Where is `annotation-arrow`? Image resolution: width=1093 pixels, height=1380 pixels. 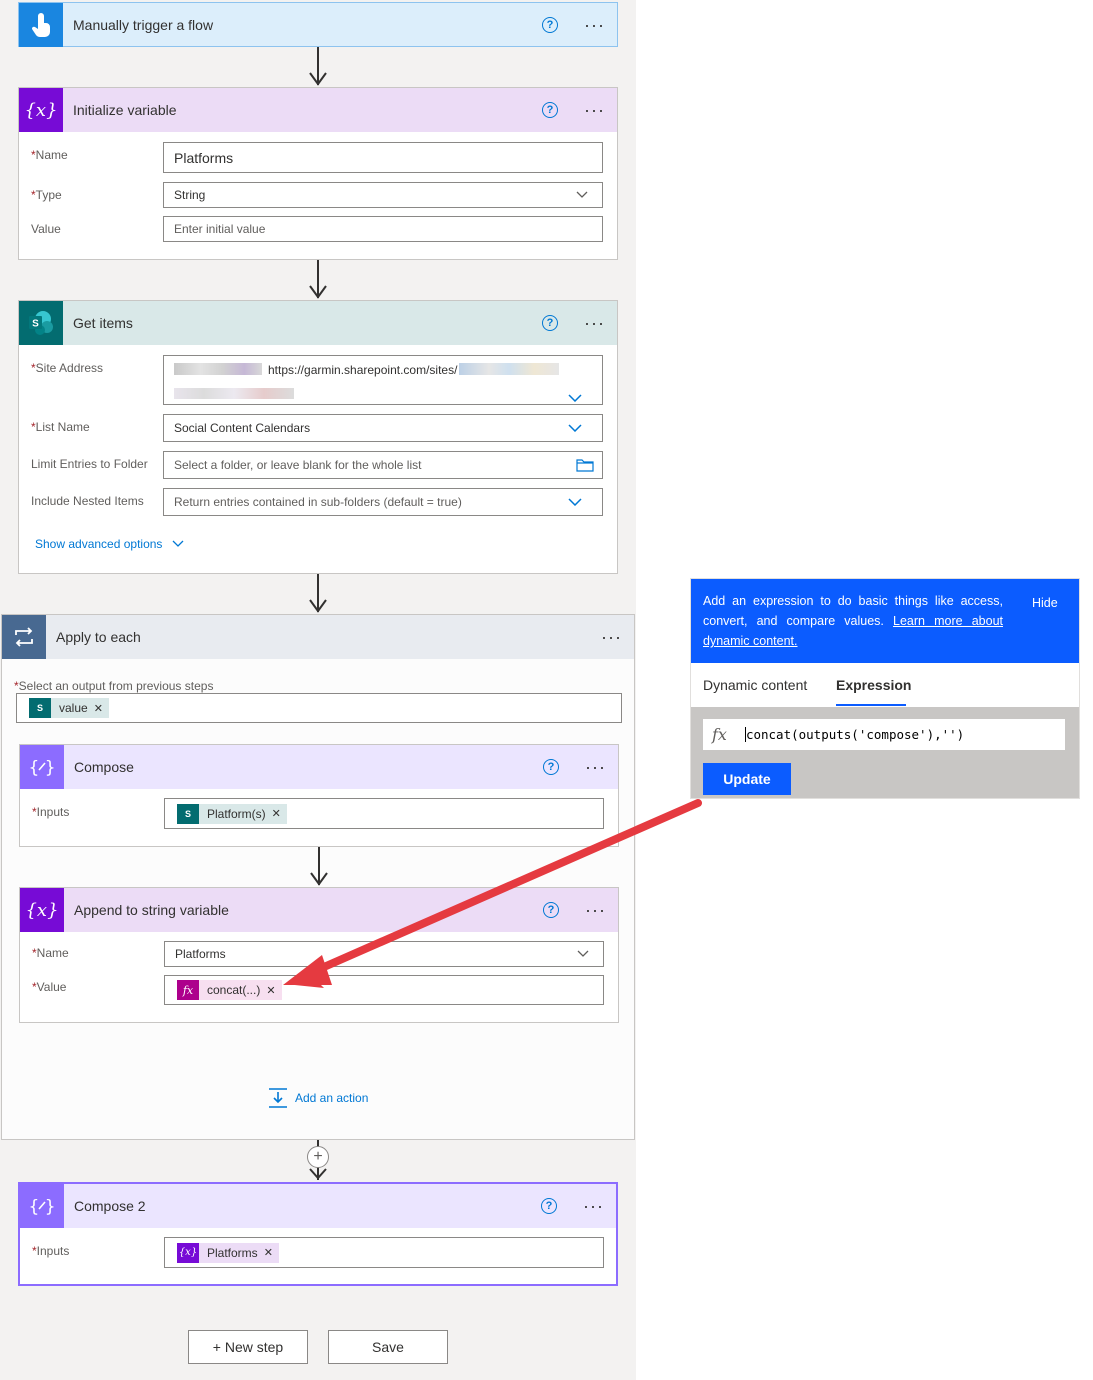
annotation-arrow is located at coordinates (492, 893).